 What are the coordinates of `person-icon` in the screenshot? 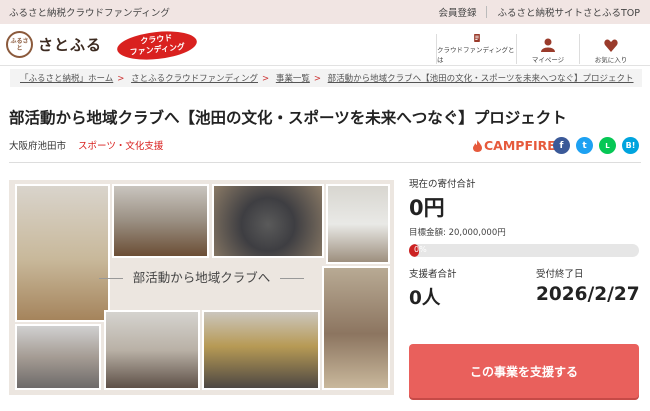 It's located at (548, 45).